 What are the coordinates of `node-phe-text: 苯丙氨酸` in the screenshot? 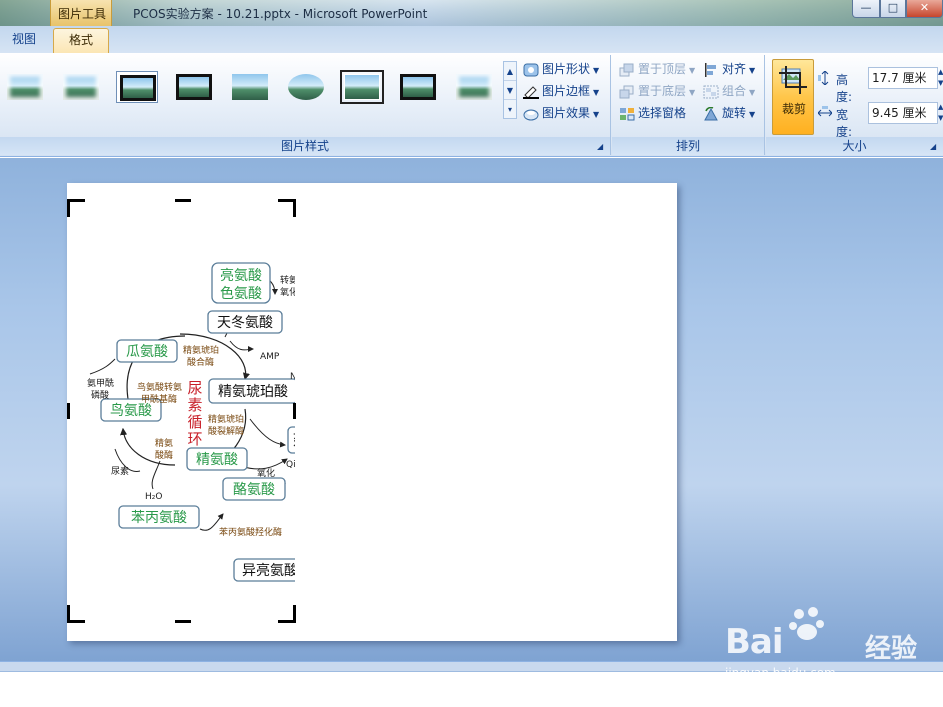 It's located at (159, 517).